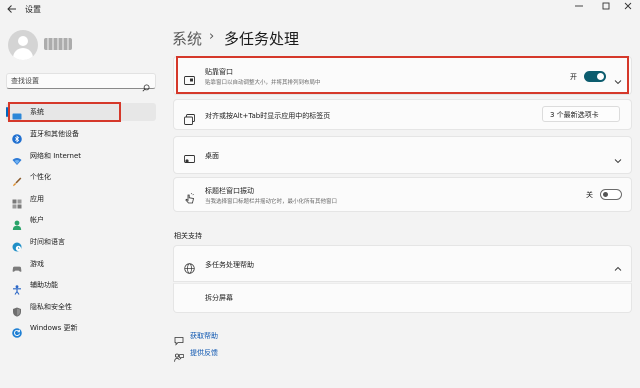  Describe the element at coordinates (81, 220) in the screenshot. I see `sidebar-item-accounts: 帐户` at that location.